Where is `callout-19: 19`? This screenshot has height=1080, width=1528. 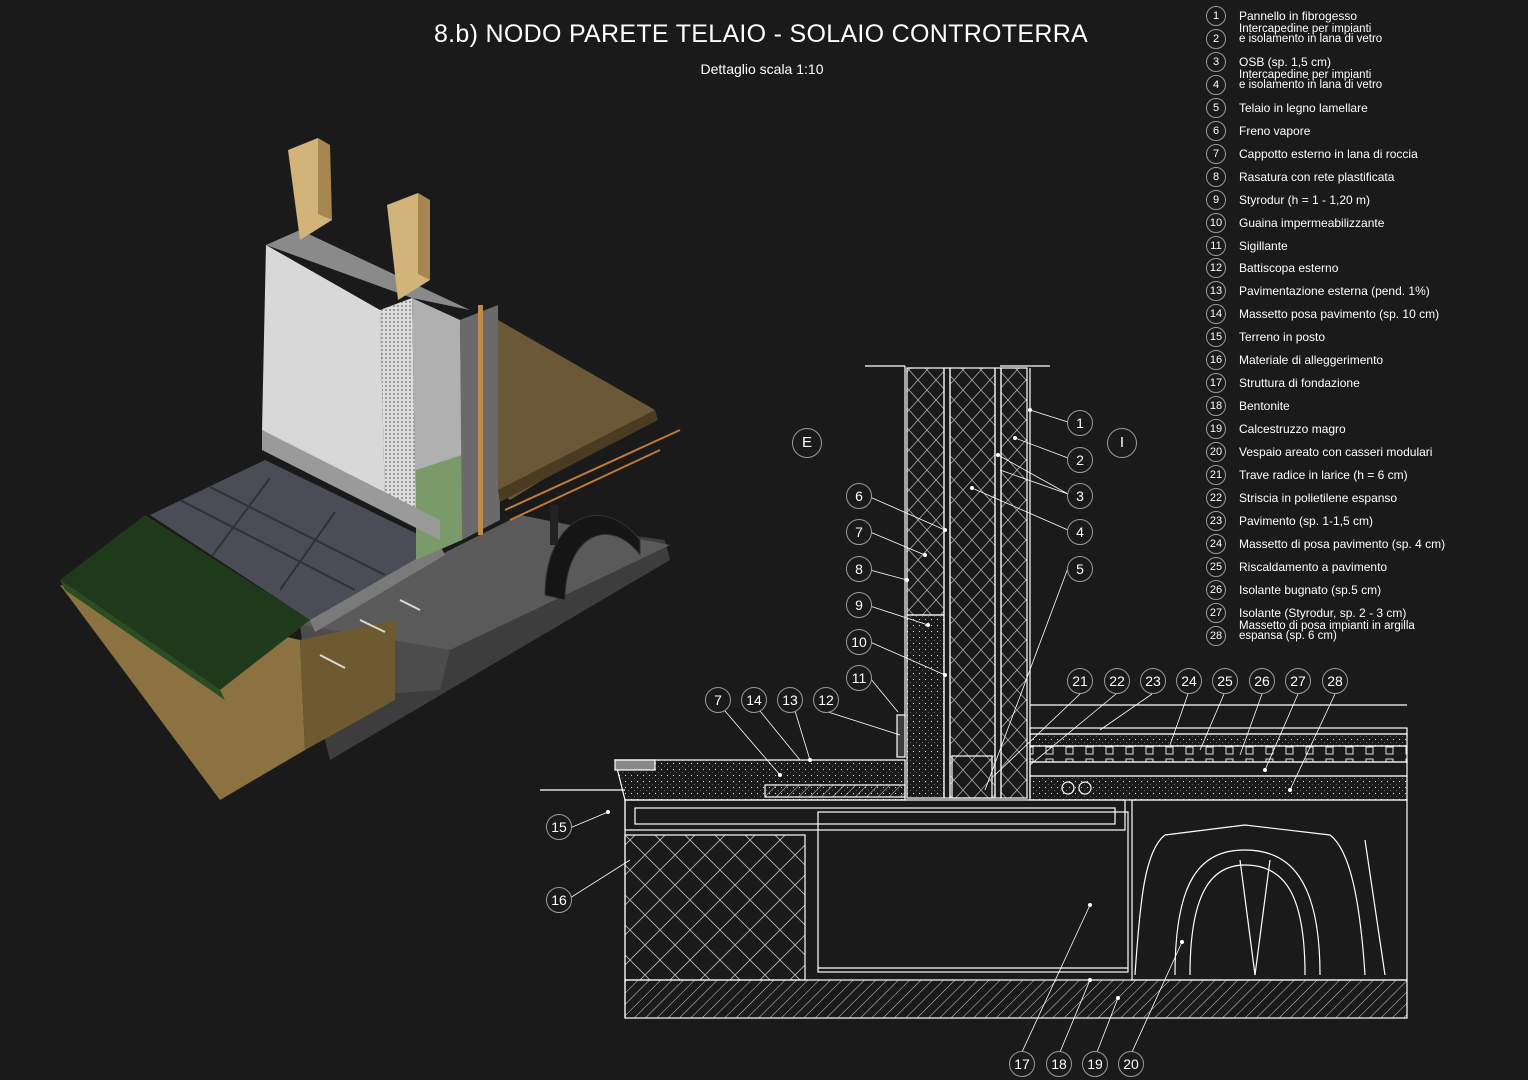 callout-19: 19 is located at coordinates (1095, 1064).